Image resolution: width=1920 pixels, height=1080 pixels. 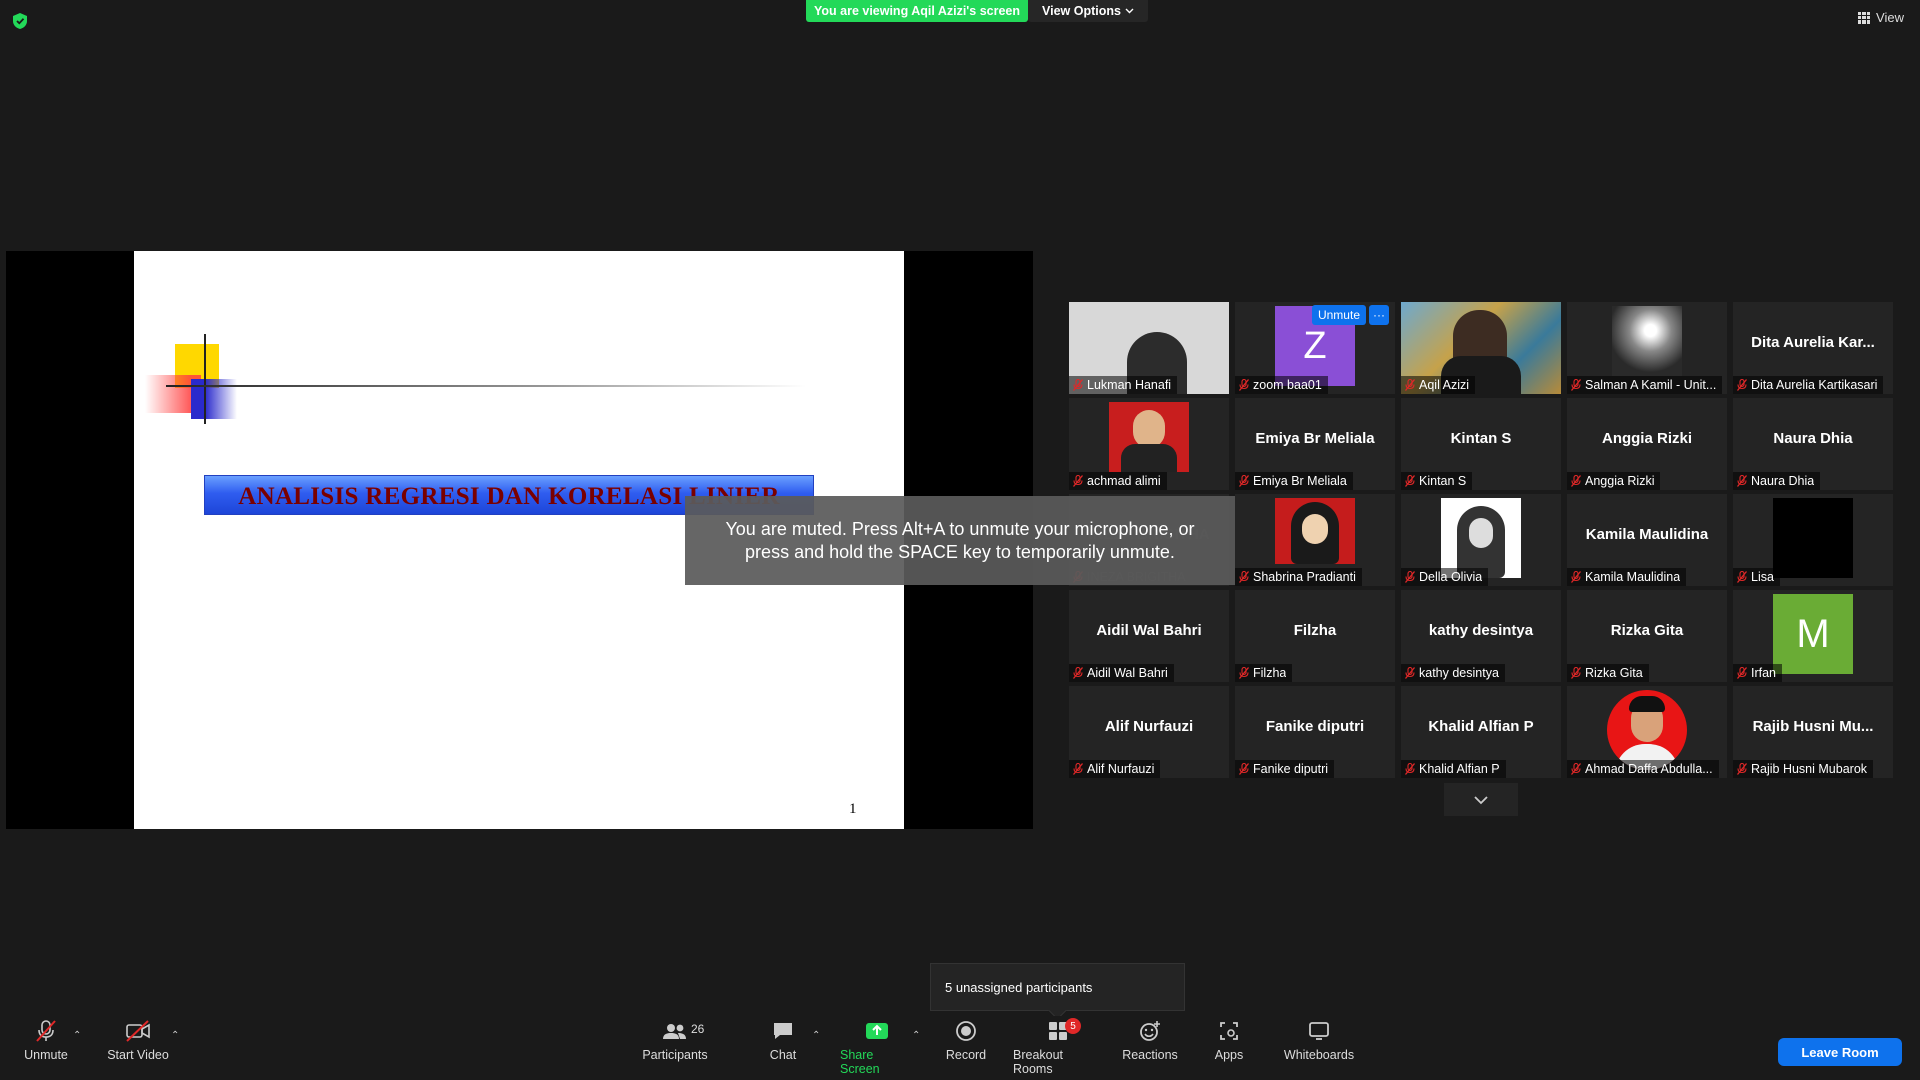 What do you see at coordinates (1647, 534) in the screenshot?
I see `participant-display-name: Kamila Maulidina` at bounding box center [1647, 534].